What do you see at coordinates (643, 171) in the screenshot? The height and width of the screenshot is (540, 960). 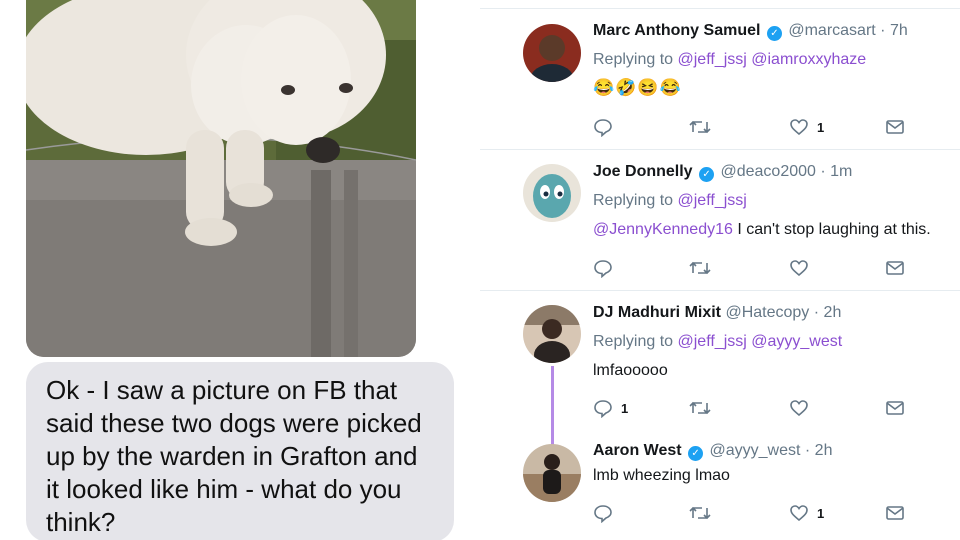 I see `author-name: Joe Donnelly` at bounding box center [643, 171].